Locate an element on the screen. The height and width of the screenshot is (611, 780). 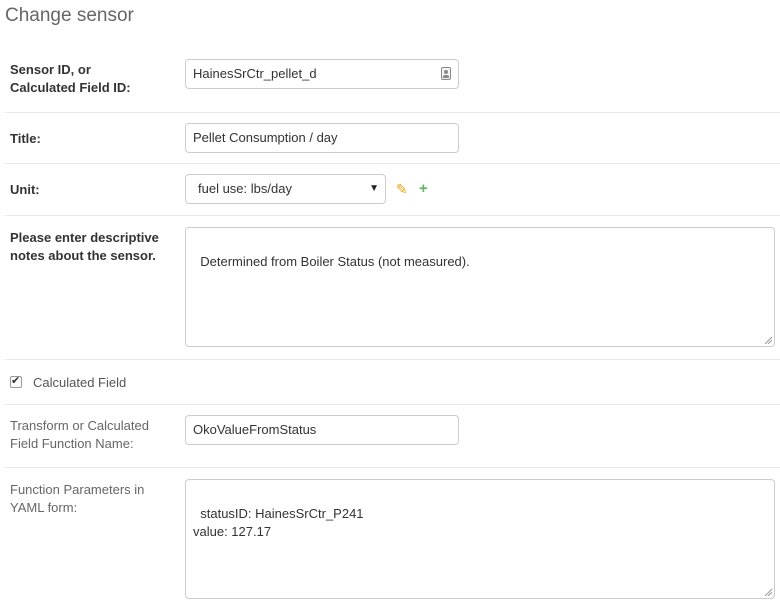
function-name-input: OkoValueFromStatus is located at coordinates (322, 430).